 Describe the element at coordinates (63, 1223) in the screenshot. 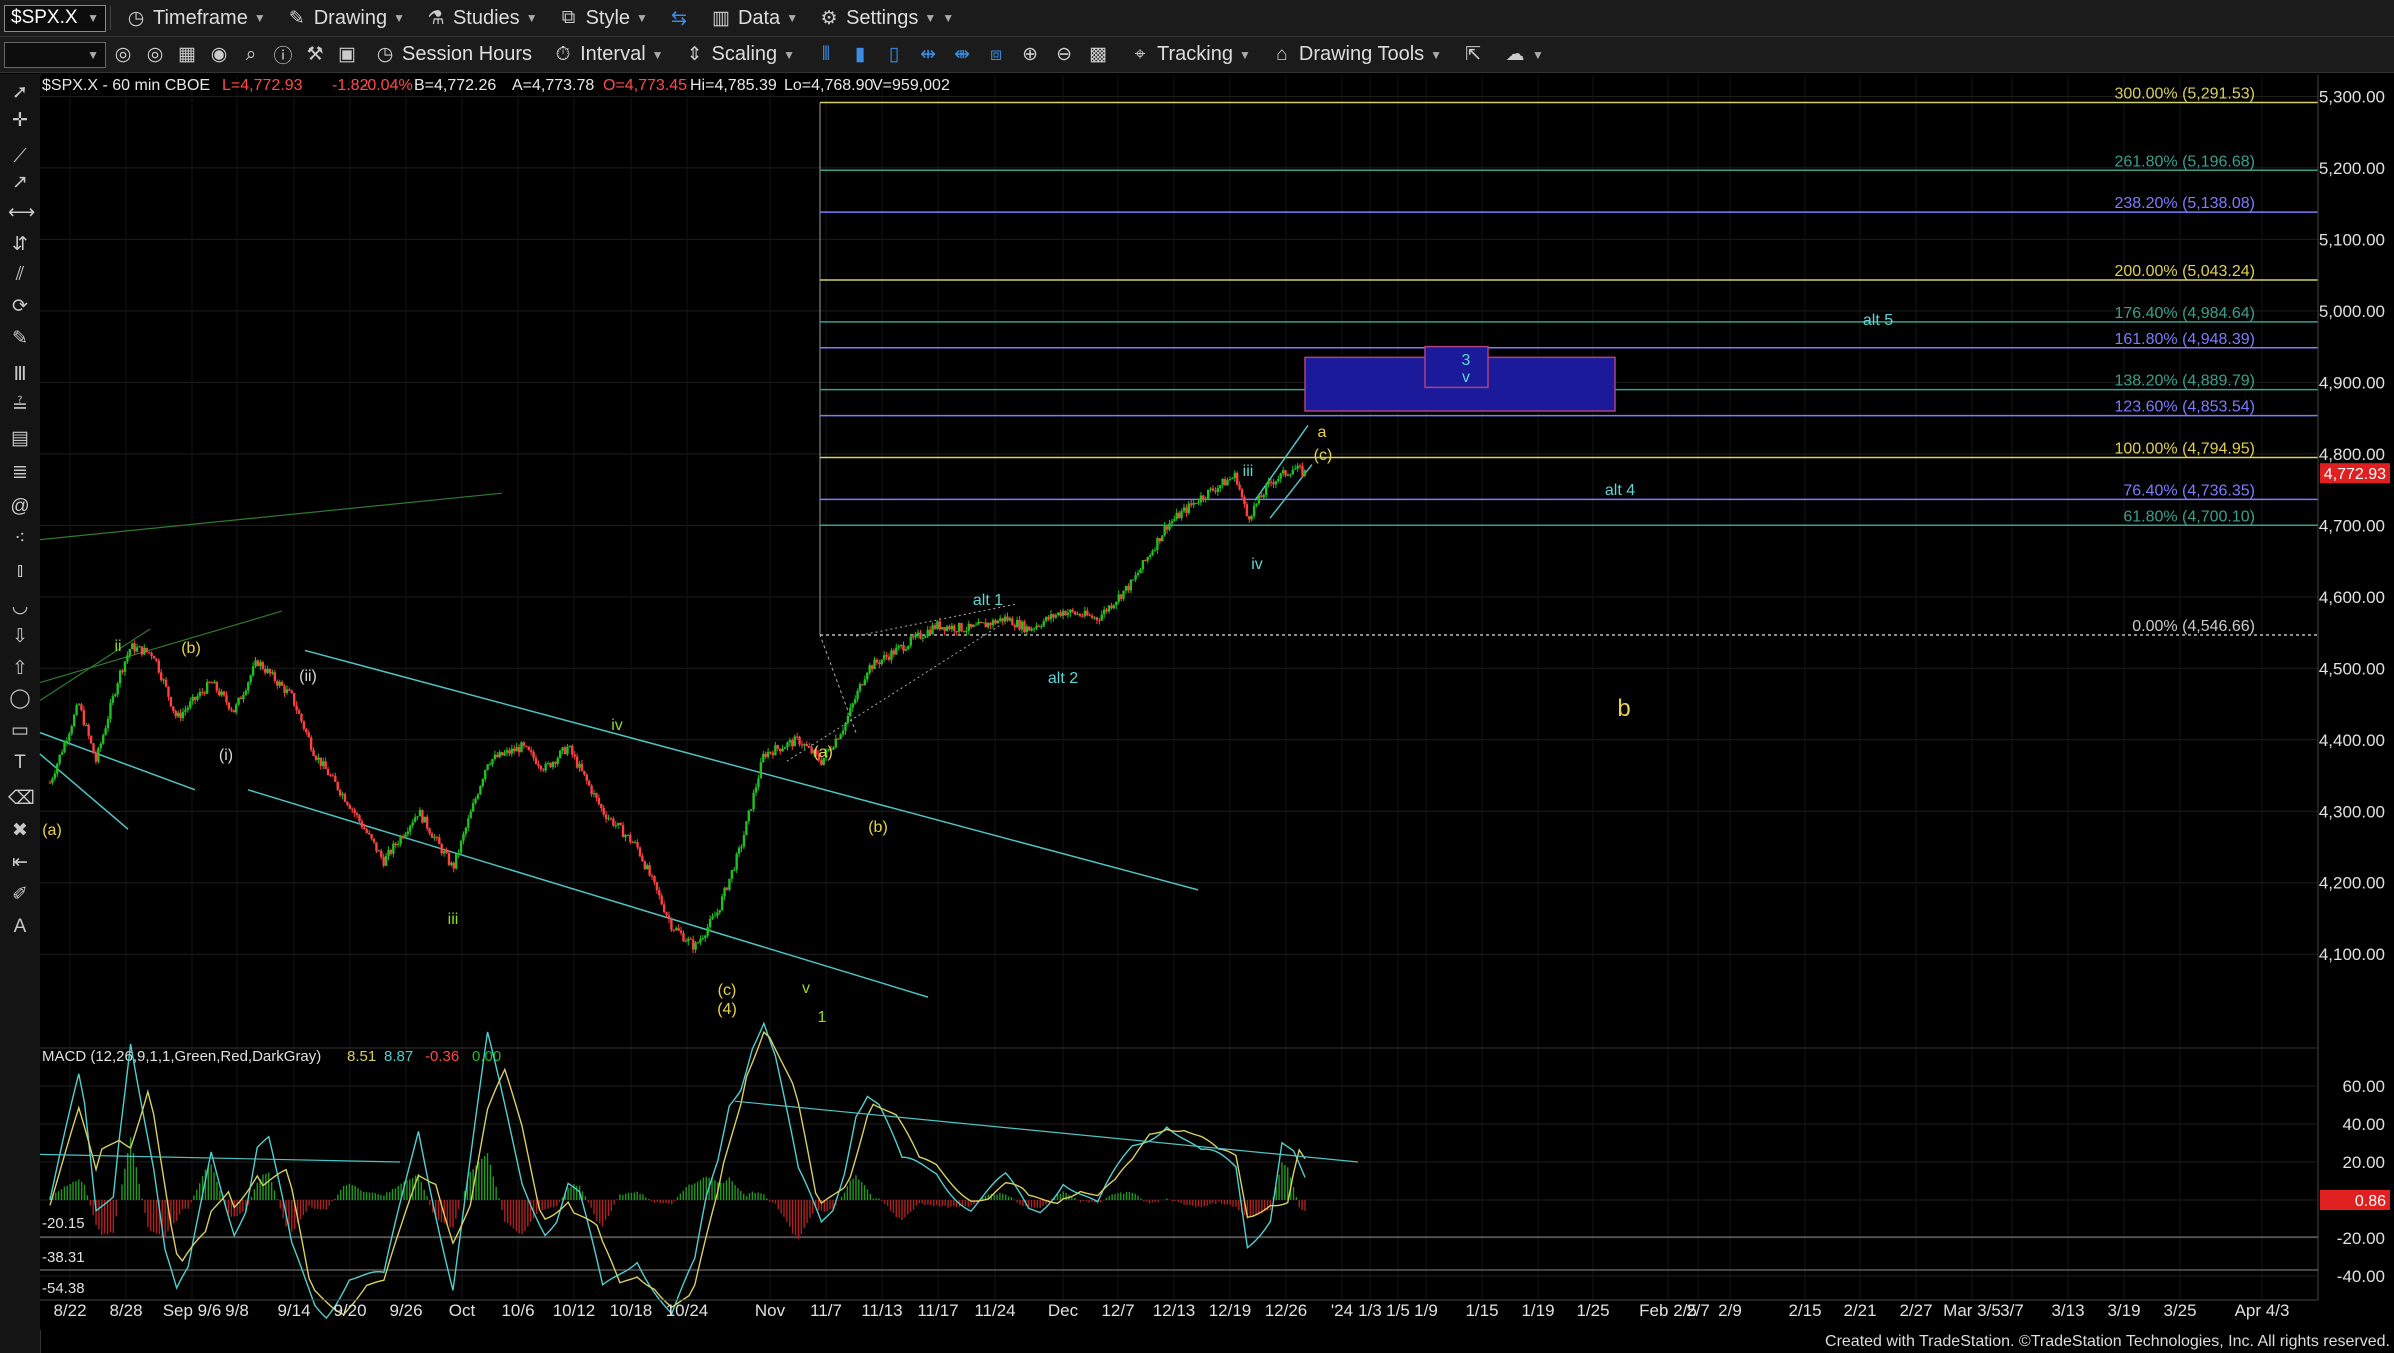

I see `macd-left-label: -20.15` at that location.